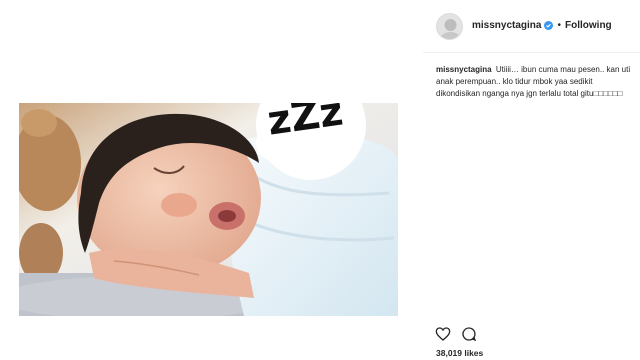 The width and height of the screenshot is (640, 360). Describe the element at coordinates (506, 25) in the screenshot. I see `header-username: missnyctagina` at that location.